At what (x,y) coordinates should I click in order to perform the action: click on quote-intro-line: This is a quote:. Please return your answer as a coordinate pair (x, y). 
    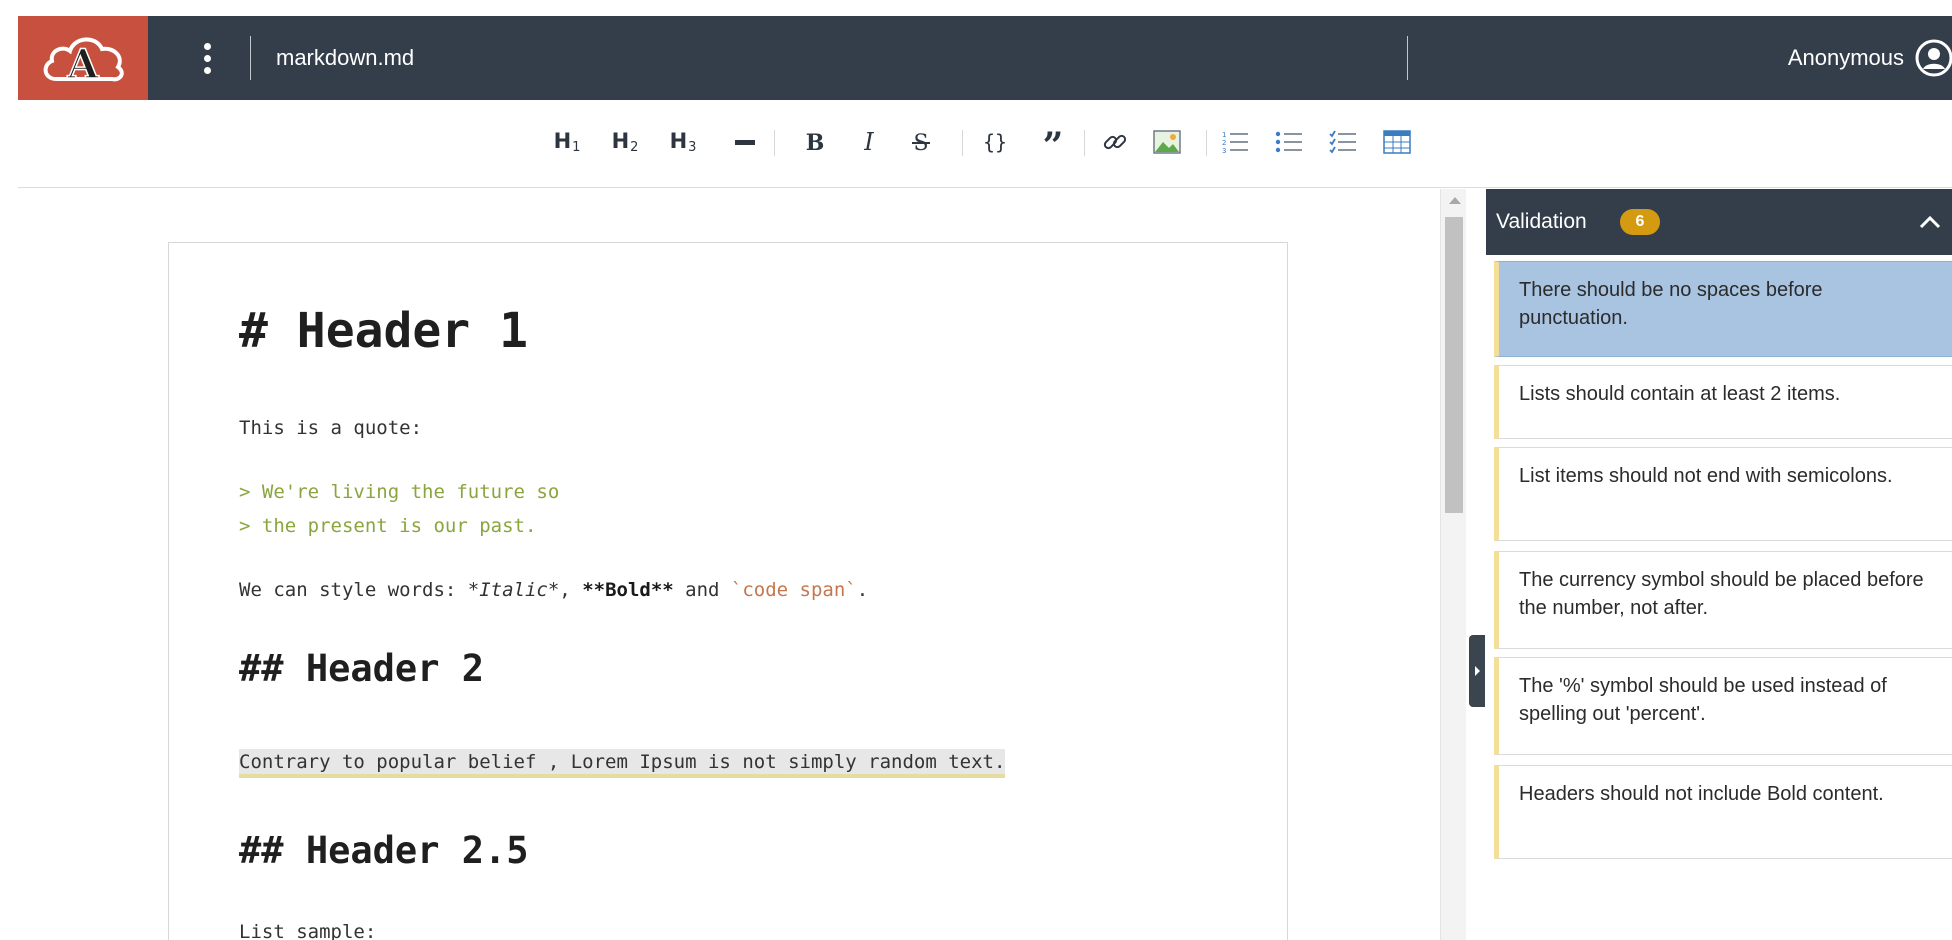
    Looking at the image, I should click on (330, 428).